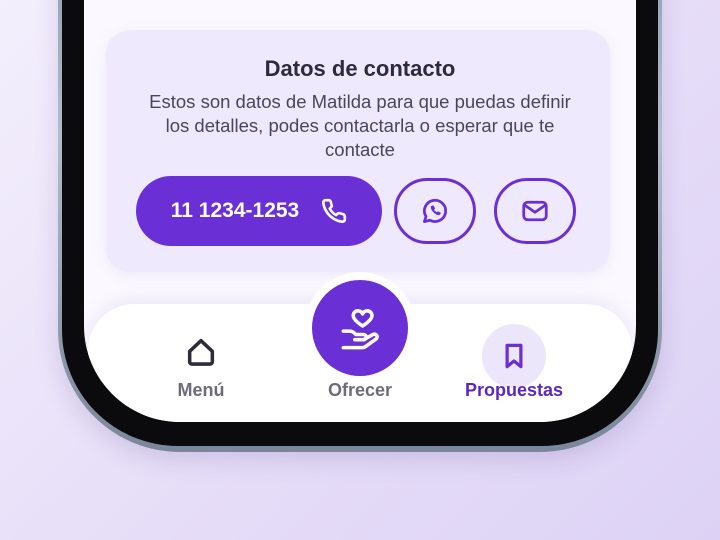 This screenshot has width=720, height=540. I want to click on whatsapp-icon, so click(435, 211).